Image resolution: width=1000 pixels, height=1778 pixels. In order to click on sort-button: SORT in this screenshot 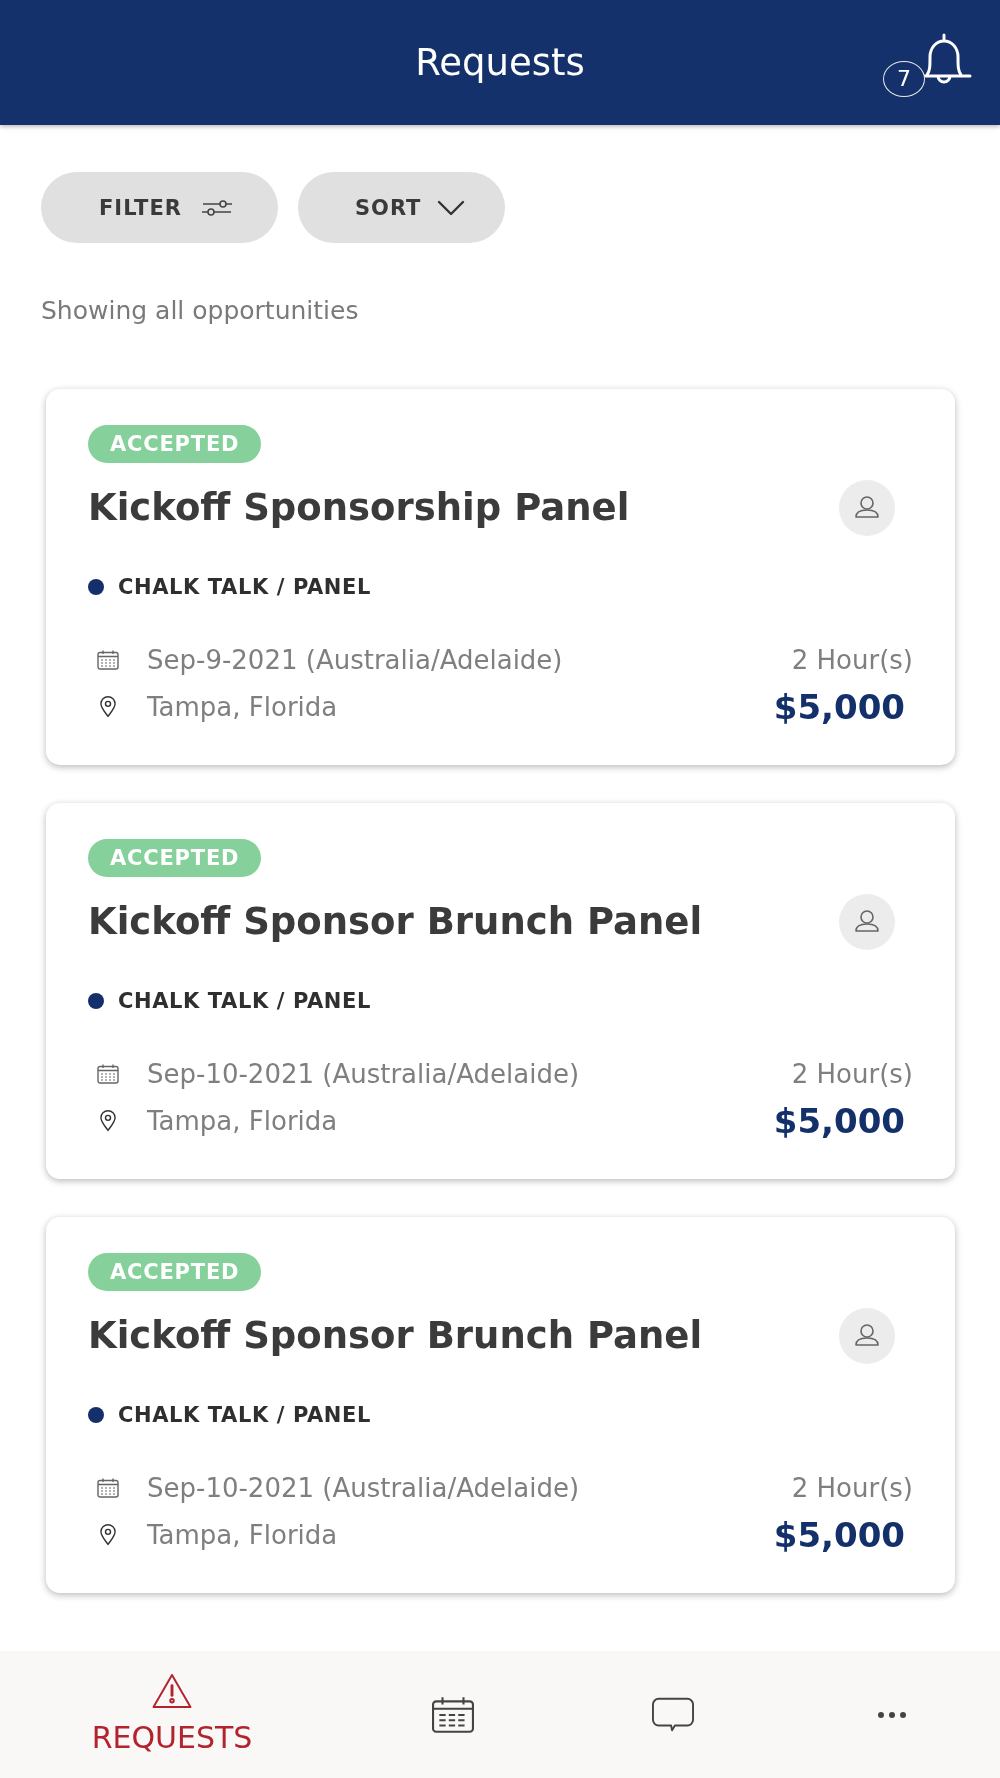, I will do `click(401, 207)`.